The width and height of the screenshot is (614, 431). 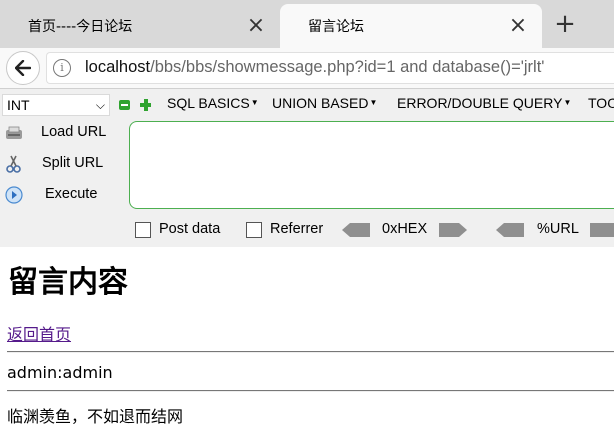 I want to click on execute-button: Execute, so click(x=63, y=195).